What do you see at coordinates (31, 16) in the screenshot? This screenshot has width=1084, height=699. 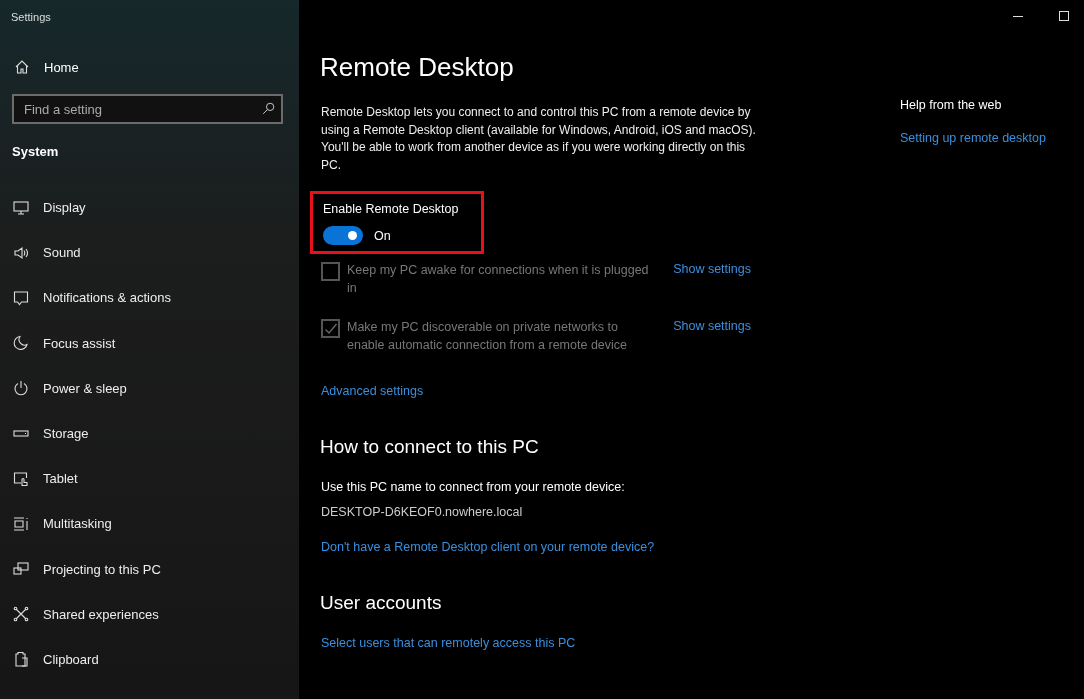 I see `window-title: Settings` at bounding box center [31, 16].